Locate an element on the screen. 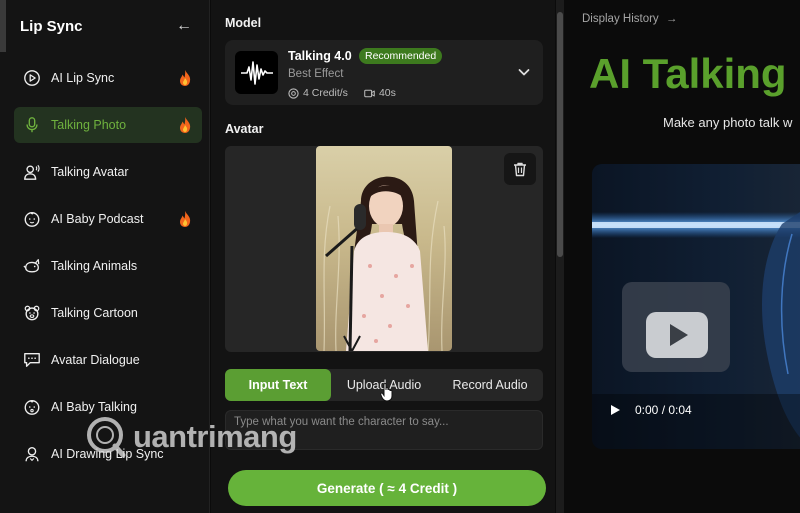 The width and height of the screenshot is (800, 513). sidebar-edge-strip is located at coordinates (3, 26).